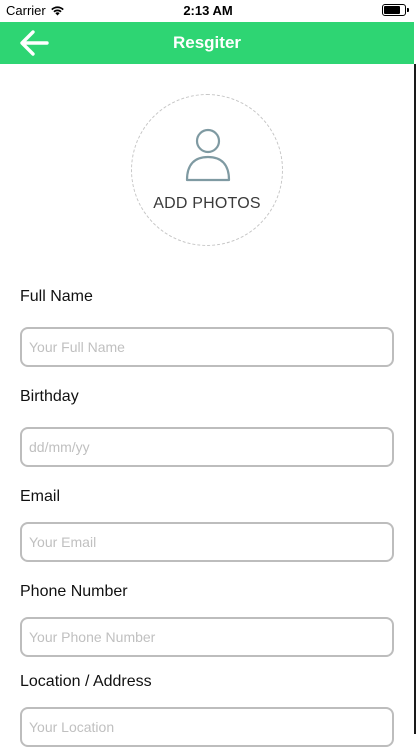 The width and height of the screenshot is (416, 747). Describe the element at coordinates (40, 496) in the screenshot. I see `email-label: Email` at that location.